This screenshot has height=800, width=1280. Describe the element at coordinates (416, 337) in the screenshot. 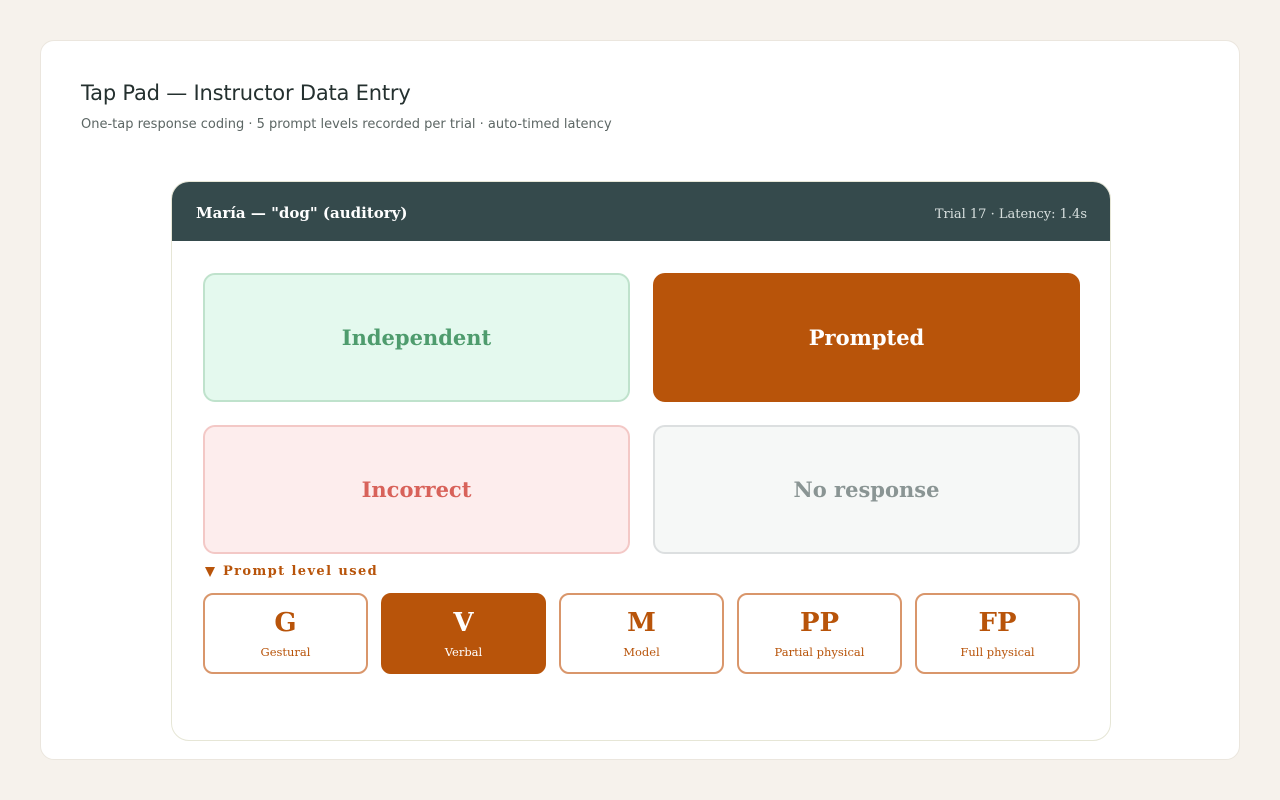

I see `independent-button: Independent` at that location.